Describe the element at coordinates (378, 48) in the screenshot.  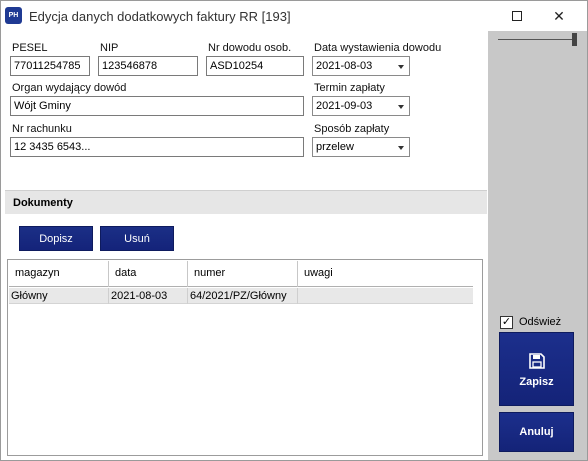
I see `issue-date-label: Data wystawienia dowodu` at that location.